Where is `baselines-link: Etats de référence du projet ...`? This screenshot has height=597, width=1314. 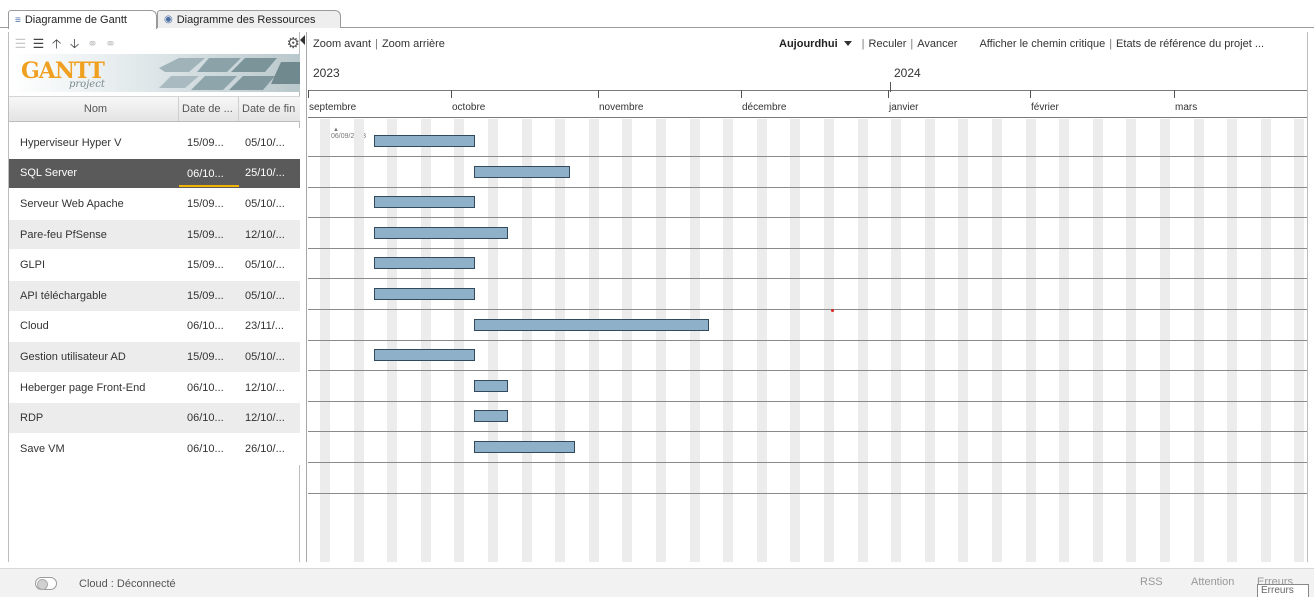
baselines-link: Etats de référence du projet ... is located at coordinates (1190, 44).